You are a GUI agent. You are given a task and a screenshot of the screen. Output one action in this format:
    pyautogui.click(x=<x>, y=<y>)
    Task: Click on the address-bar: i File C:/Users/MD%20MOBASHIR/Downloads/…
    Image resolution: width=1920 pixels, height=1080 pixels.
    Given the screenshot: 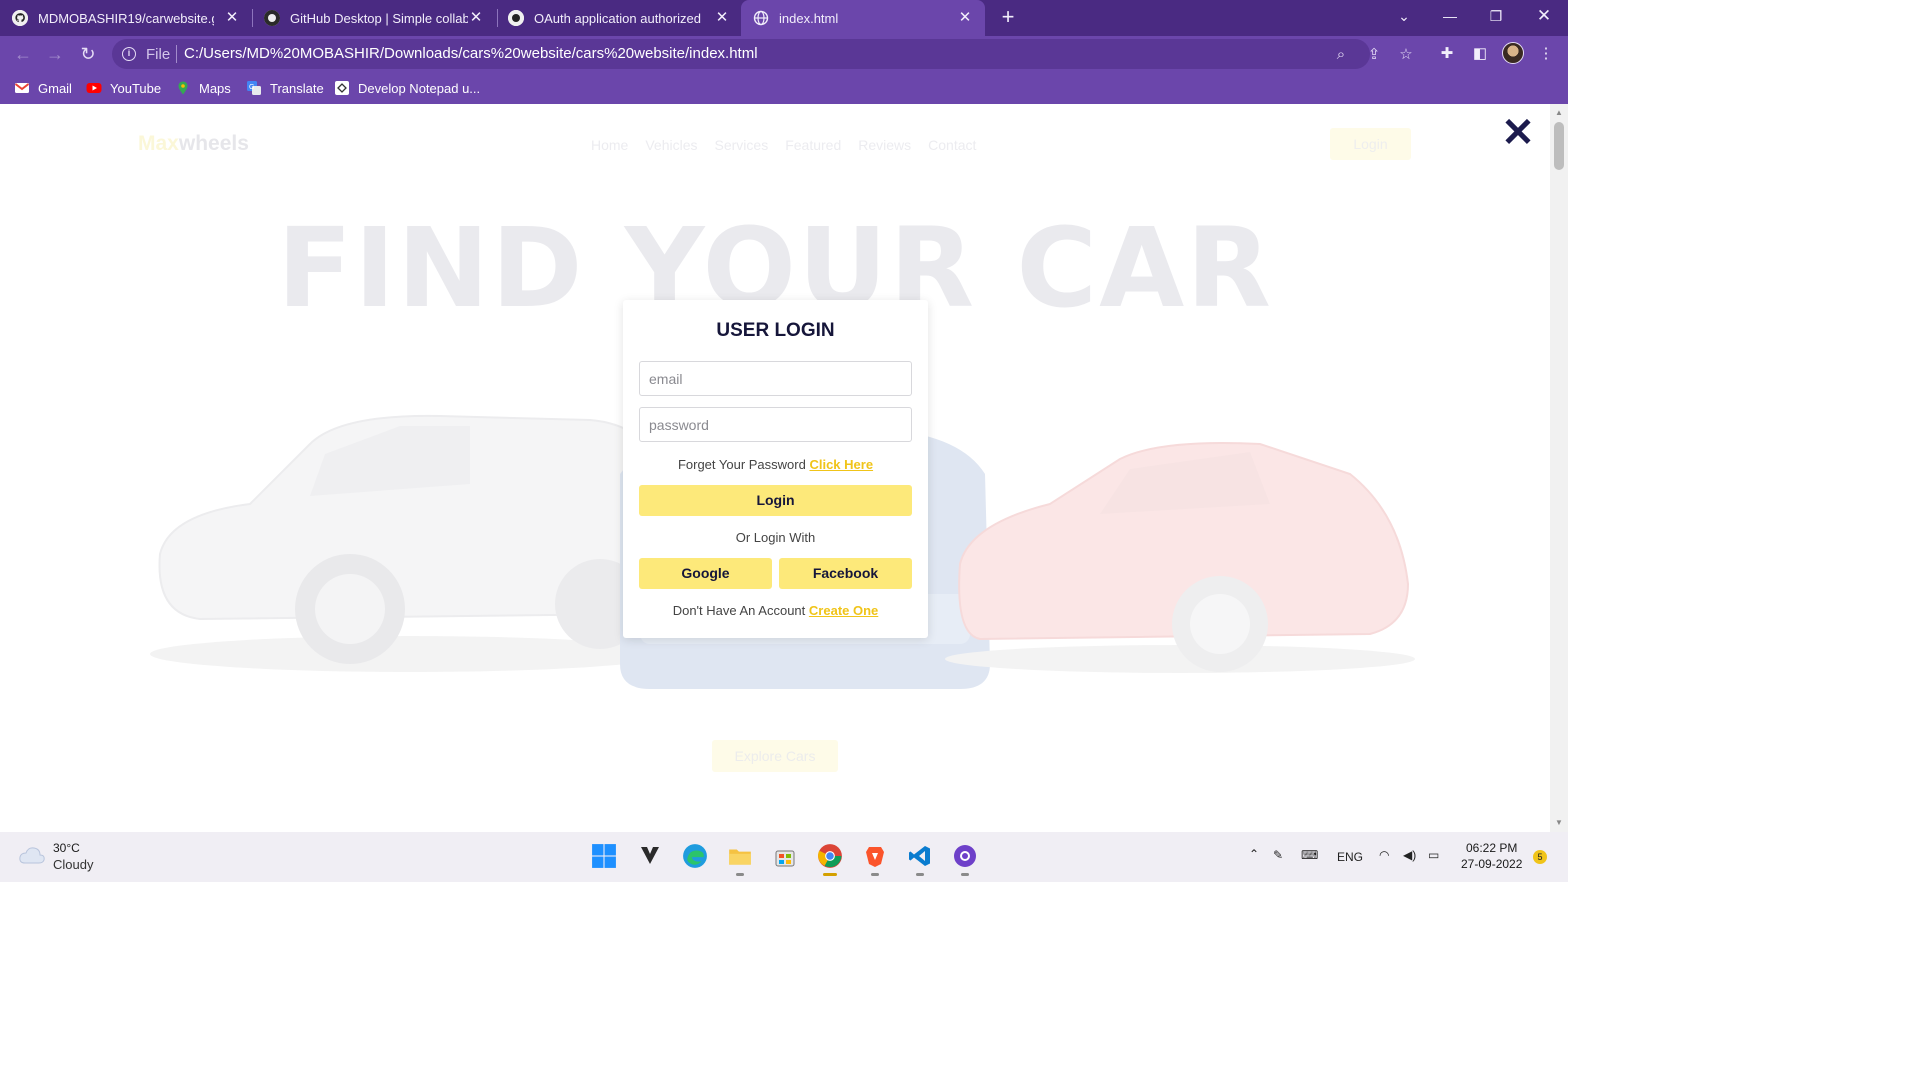 What is the action you would take?
    pyautogui.click(x=741, y=54)
    